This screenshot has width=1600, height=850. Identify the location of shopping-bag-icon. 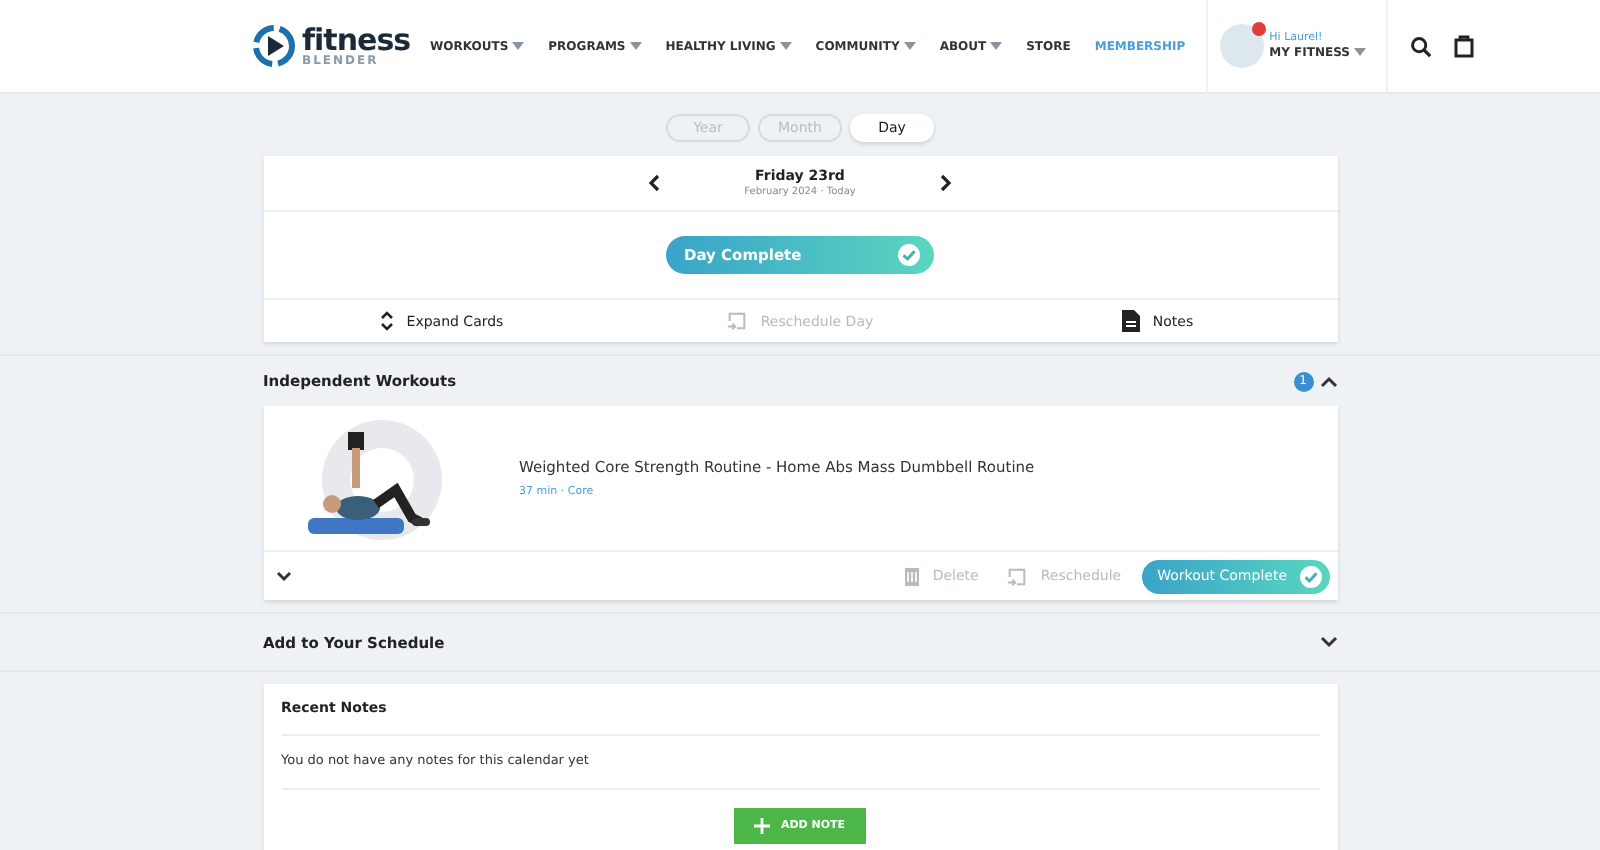
(1464, 46).